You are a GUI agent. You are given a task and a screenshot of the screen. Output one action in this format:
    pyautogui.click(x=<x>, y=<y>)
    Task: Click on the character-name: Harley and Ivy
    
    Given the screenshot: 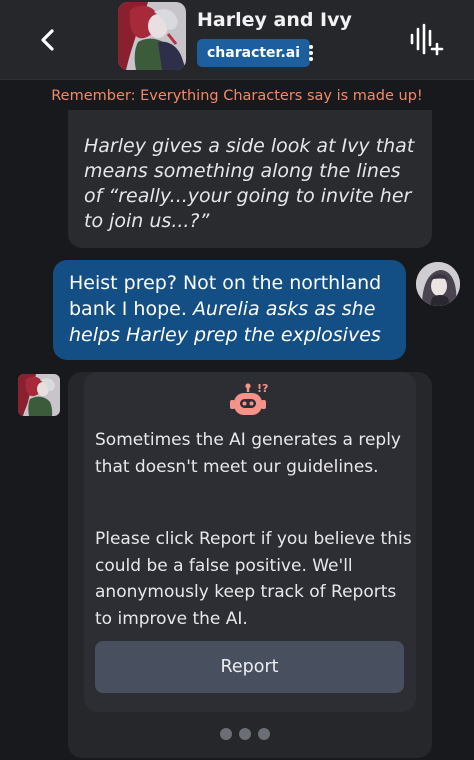 What is the action you would take?
    pyautogui.click(x=274, y=20)
    